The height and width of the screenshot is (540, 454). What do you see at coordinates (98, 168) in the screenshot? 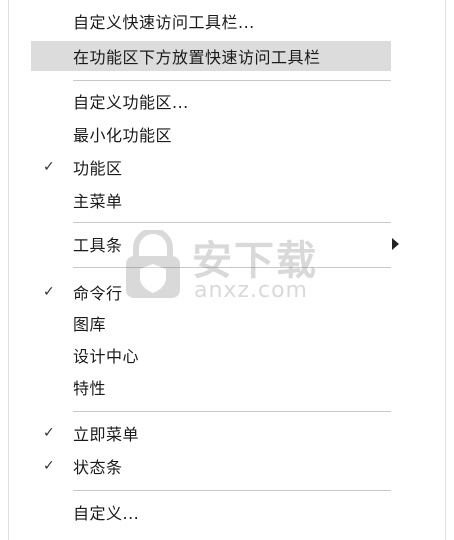
I see `menu-item-label: 功能区` at bounding box center [98, 168].